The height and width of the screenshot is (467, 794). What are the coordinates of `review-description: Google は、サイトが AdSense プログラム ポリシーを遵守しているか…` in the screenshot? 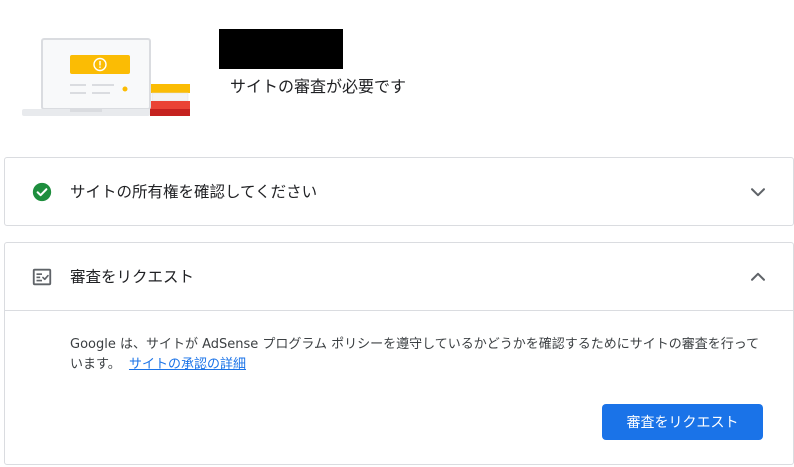 It's located at (420, 355).